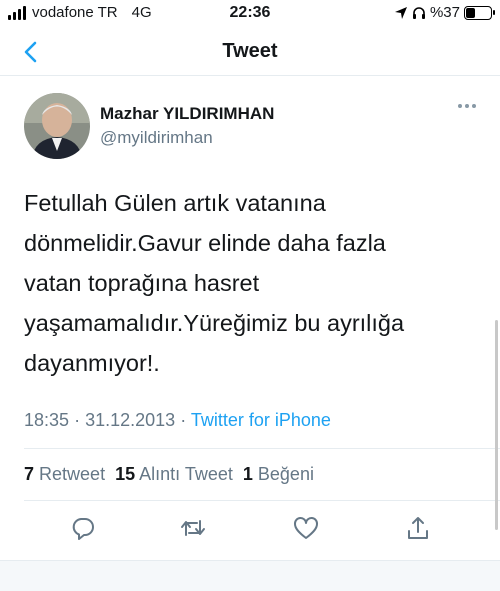 This screenshot has height=591, width=500. Describe the element at coordinates (285, 474) in the screenshot. I see `likes-label: Beğeni` at that location.